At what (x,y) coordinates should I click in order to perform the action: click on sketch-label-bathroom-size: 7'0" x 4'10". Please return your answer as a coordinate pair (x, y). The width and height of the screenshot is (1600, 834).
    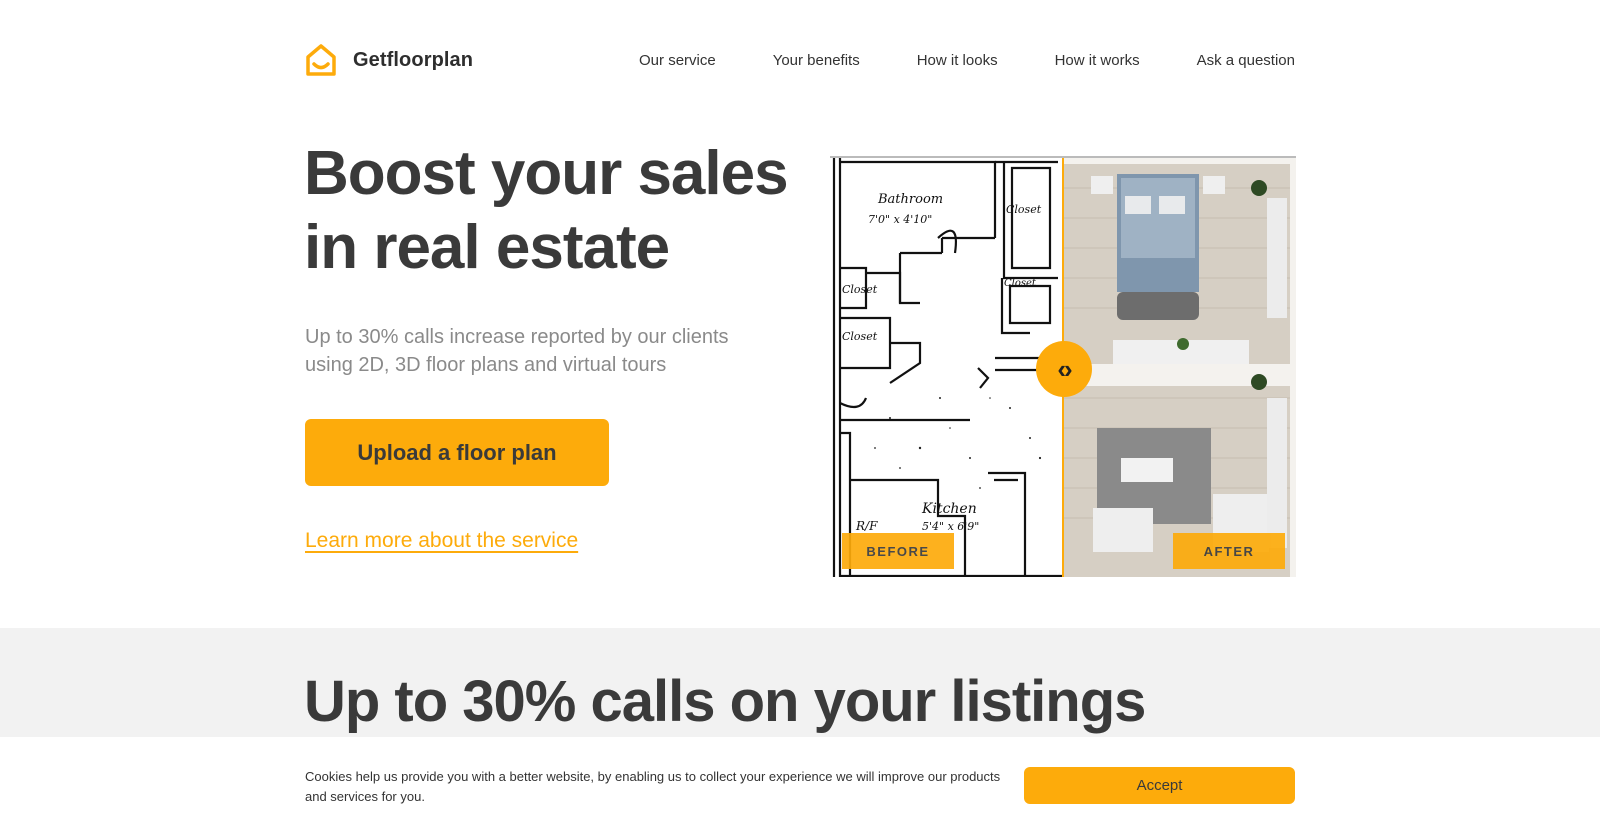
    Looking at the image, I should click on (900, 219).